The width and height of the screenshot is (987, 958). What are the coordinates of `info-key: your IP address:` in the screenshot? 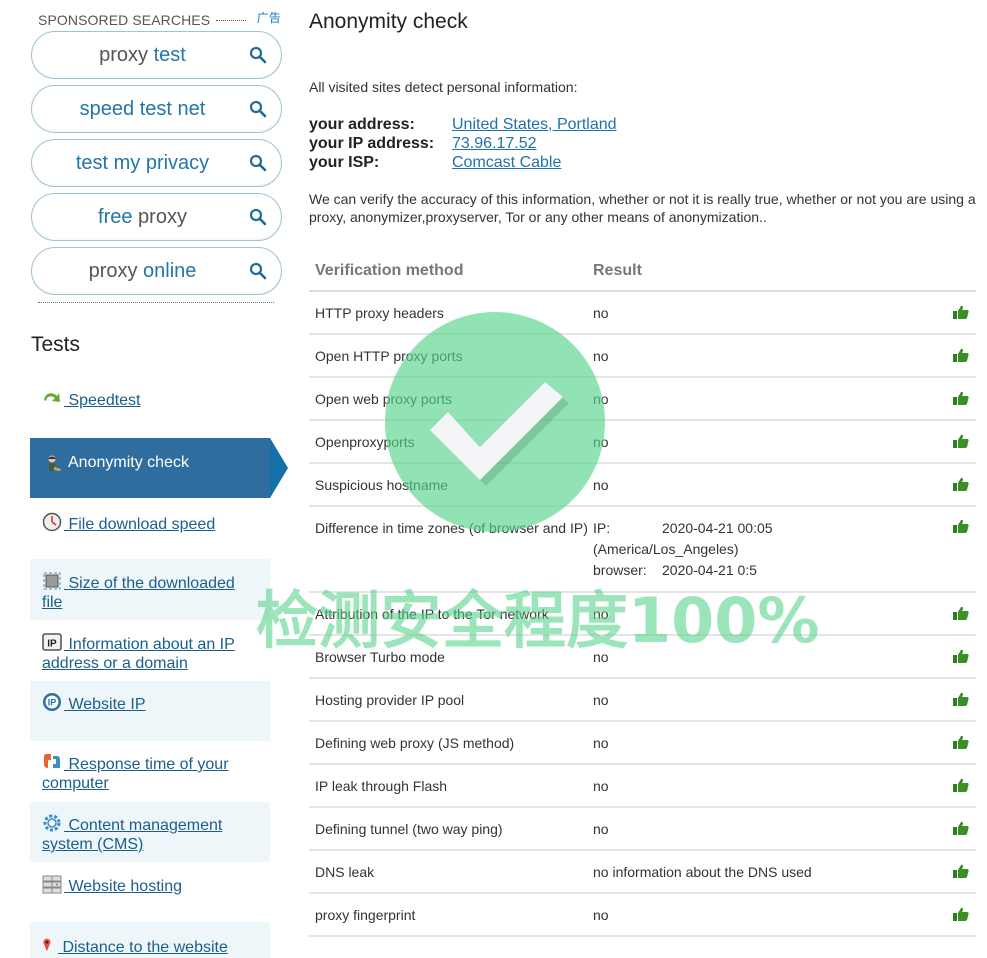 It's located at (372, 143).